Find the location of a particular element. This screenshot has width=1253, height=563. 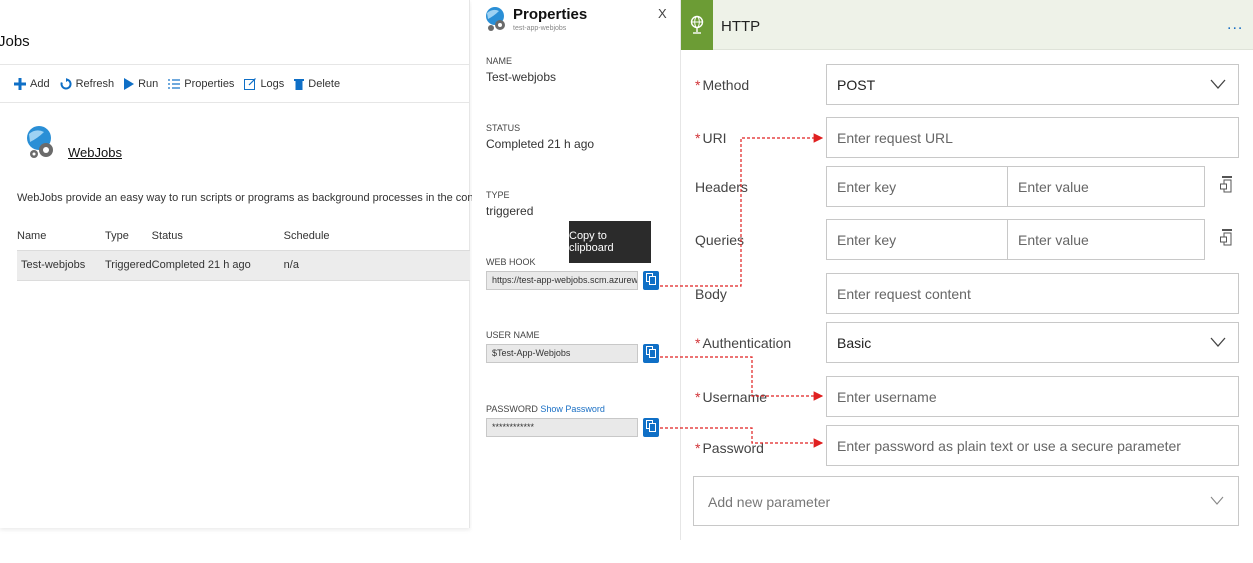

copy-webhook-button is located at coordinates (651, 280).